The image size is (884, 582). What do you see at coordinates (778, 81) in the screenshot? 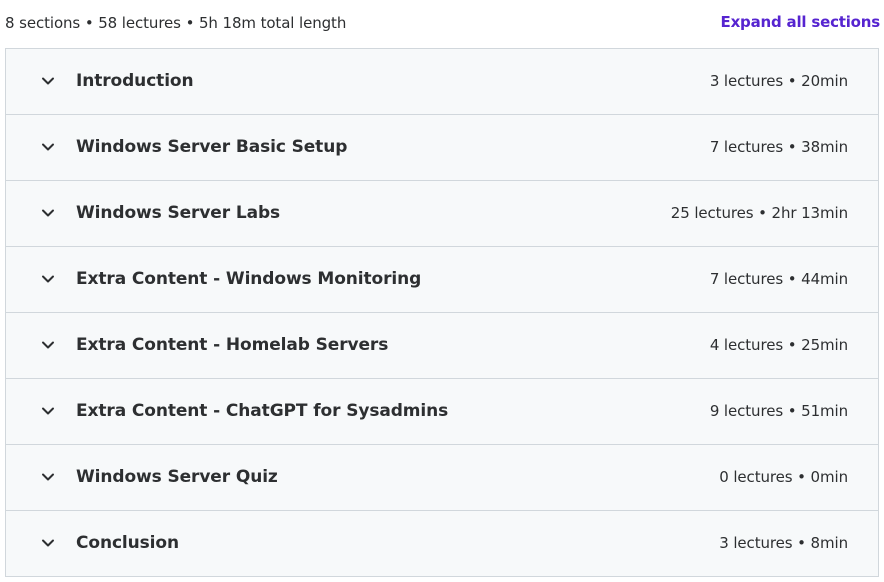
I see `section-meta: 3 lectures • 20min` at bounding box center [778, 81].